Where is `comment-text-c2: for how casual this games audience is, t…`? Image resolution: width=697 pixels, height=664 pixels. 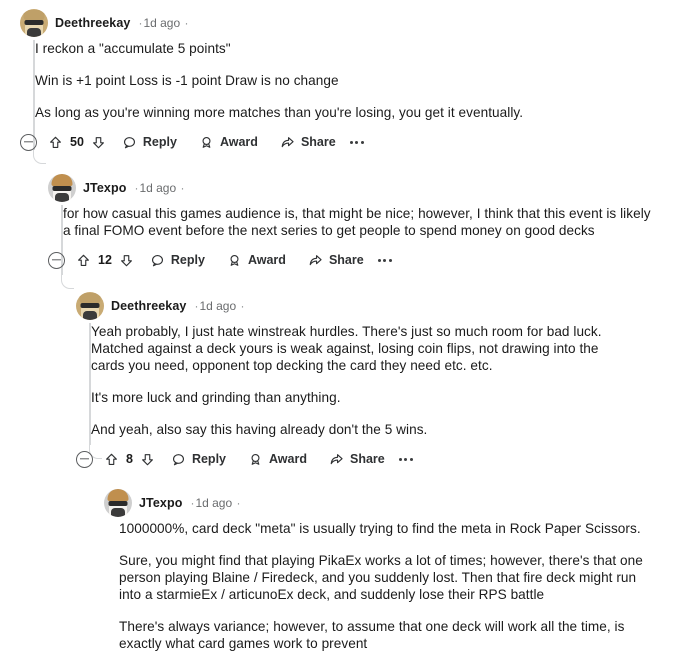 comment-text-c2: for how casual this games audience is, t… is located at coordinates (359, 222).